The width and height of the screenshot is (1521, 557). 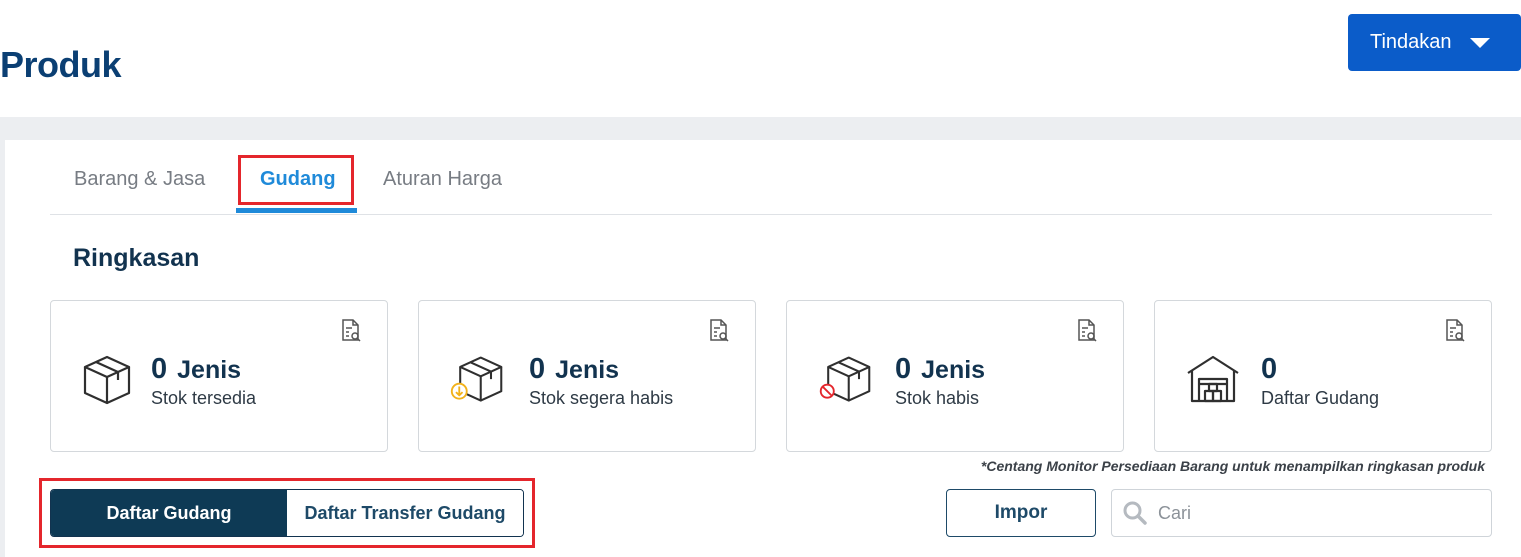 What do you see at coordinates (61, 64) in the screenshot?
I see `page-title: Produk` at bounding box center [61, 64].